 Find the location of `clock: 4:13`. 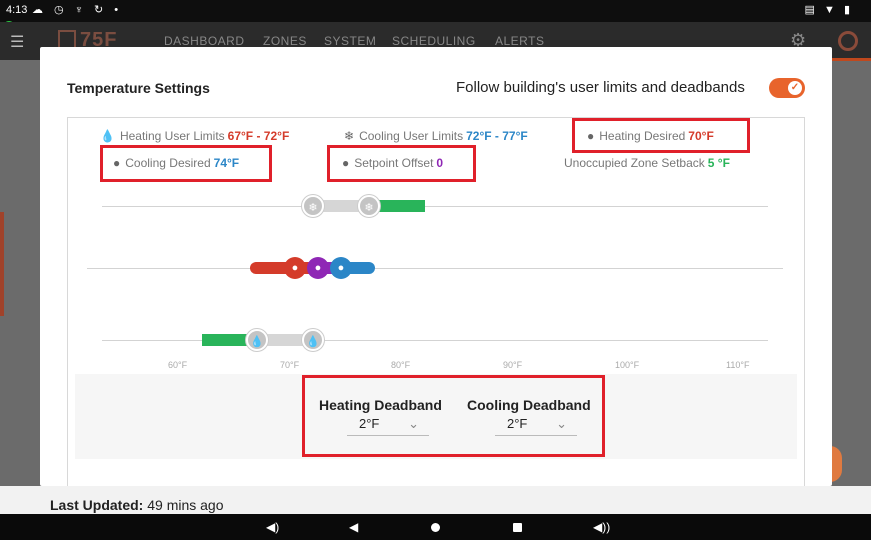

clock: 4:13 is located at coordinates (17, 10).